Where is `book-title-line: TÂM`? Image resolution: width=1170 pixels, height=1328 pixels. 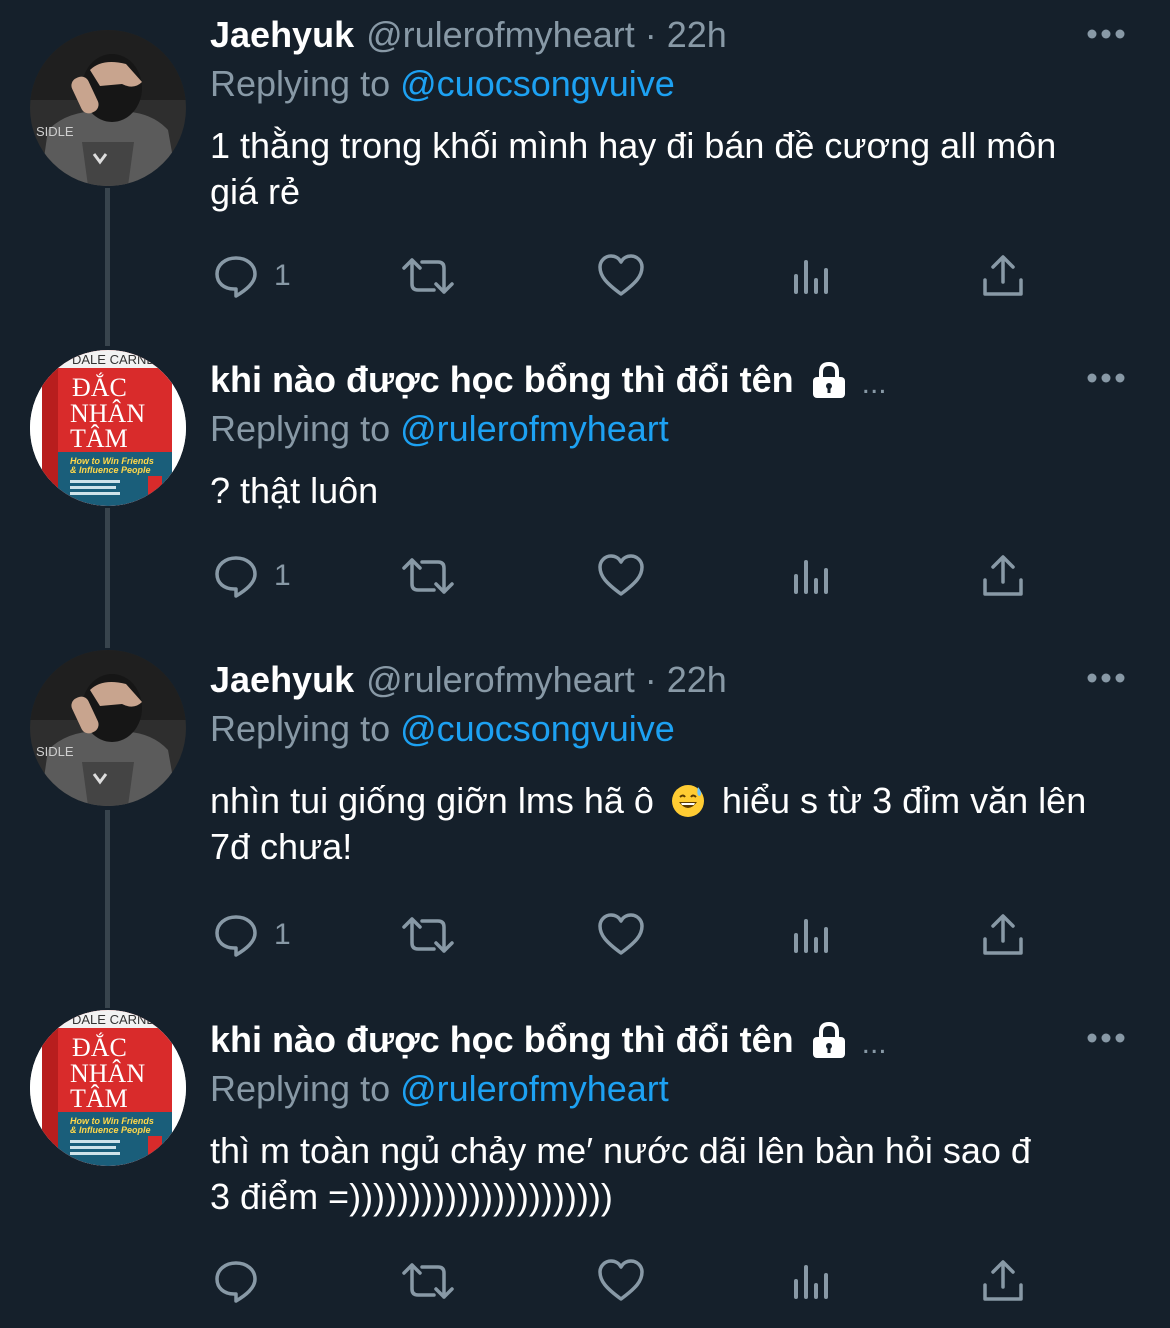 book-title-line: TÂM is located at coordinates (99, 1098).